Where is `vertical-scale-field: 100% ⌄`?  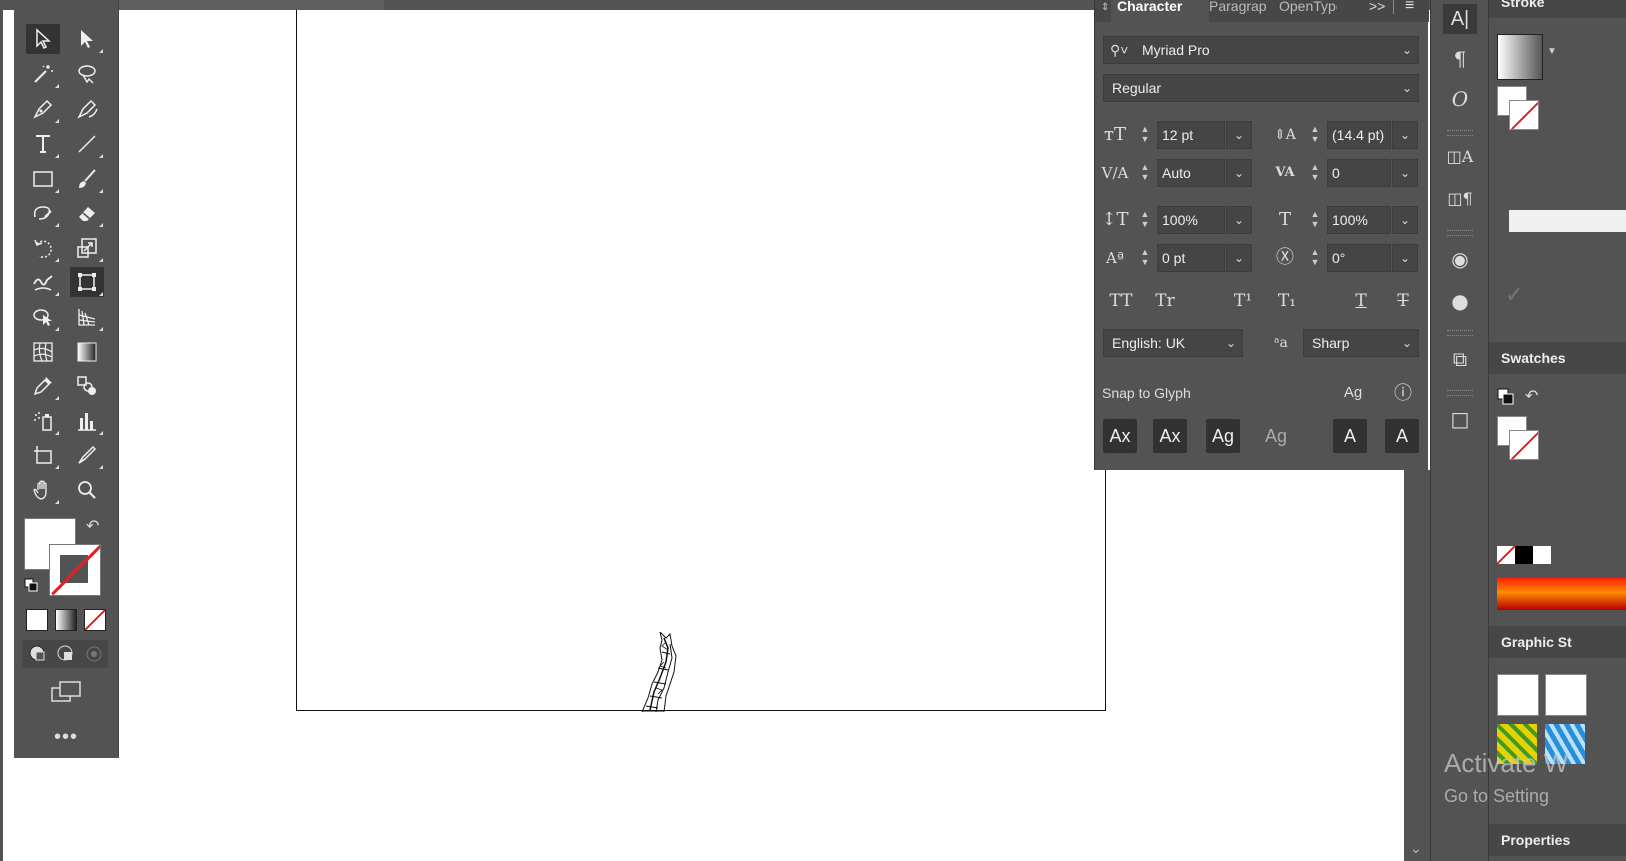
vertical-scale-field: 100% ⌄ is located at coordinates (1204, 220).